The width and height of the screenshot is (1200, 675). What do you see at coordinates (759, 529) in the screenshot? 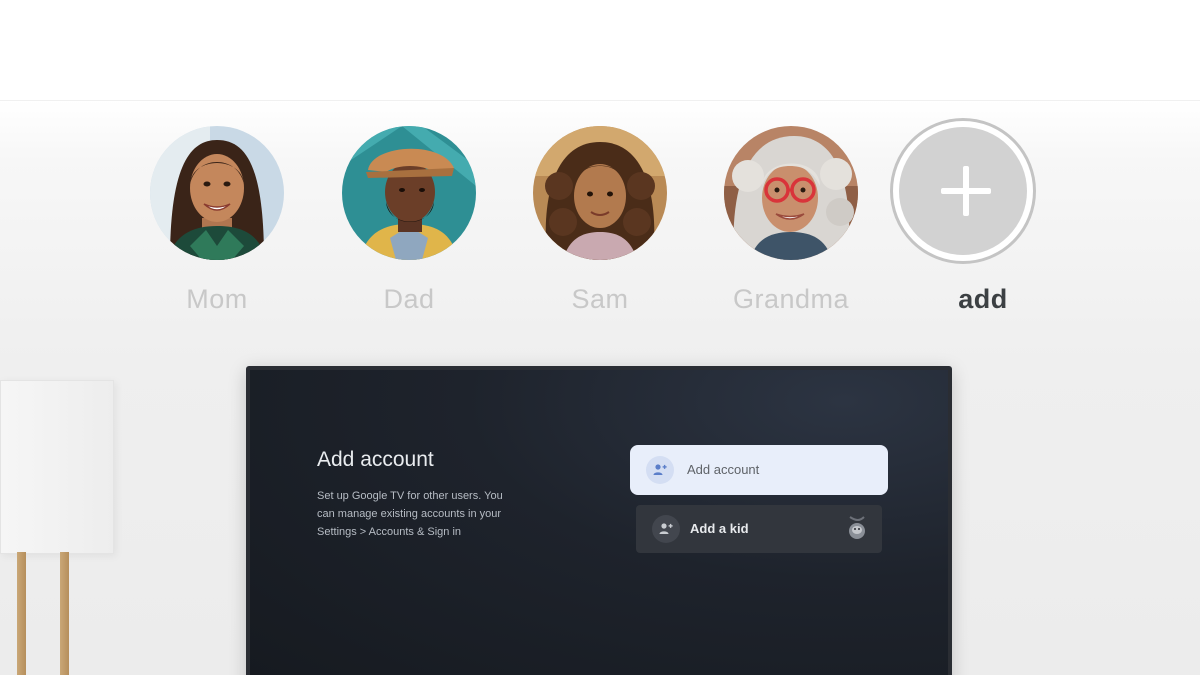
I see `add-kid-button: Add a kid` at bounding box center [759, 529].